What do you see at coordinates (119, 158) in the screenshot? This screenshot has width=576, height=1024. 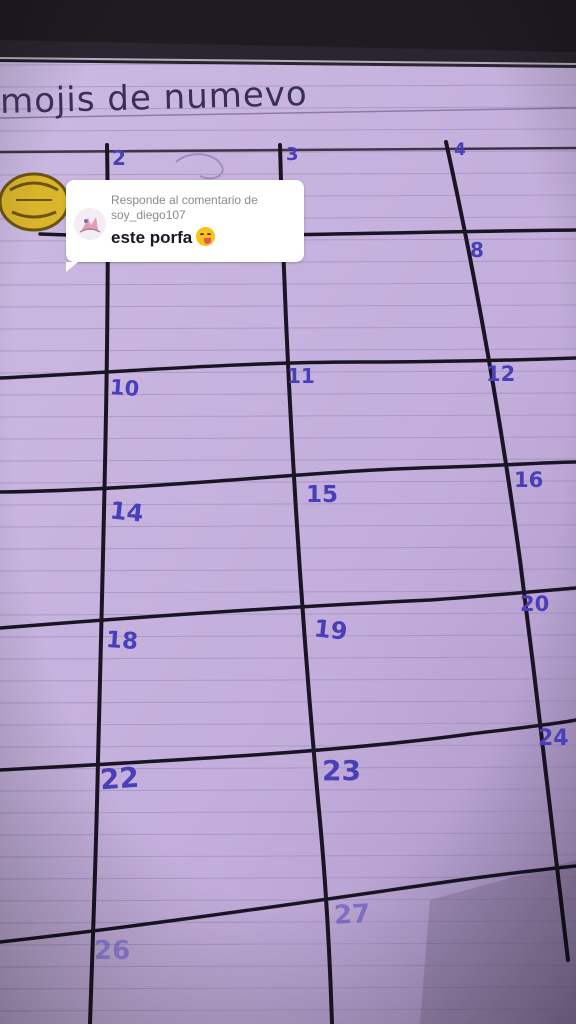 I see `cell-number: 2` at bounding box center [119, 158].